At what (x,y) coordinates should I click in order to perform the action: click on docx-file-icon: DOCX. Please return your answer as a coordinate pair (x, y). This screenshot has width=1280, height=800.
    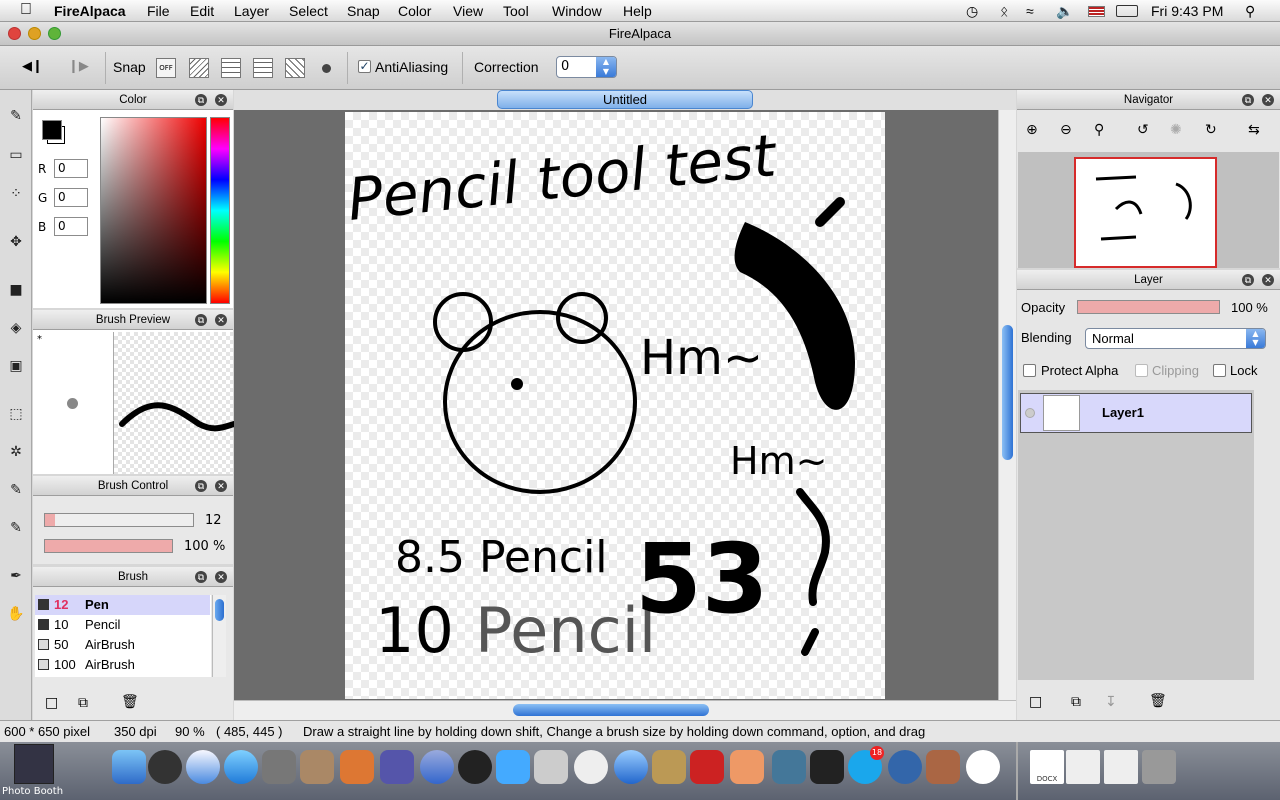
    Looking at the image, I should click on (1047, 767).